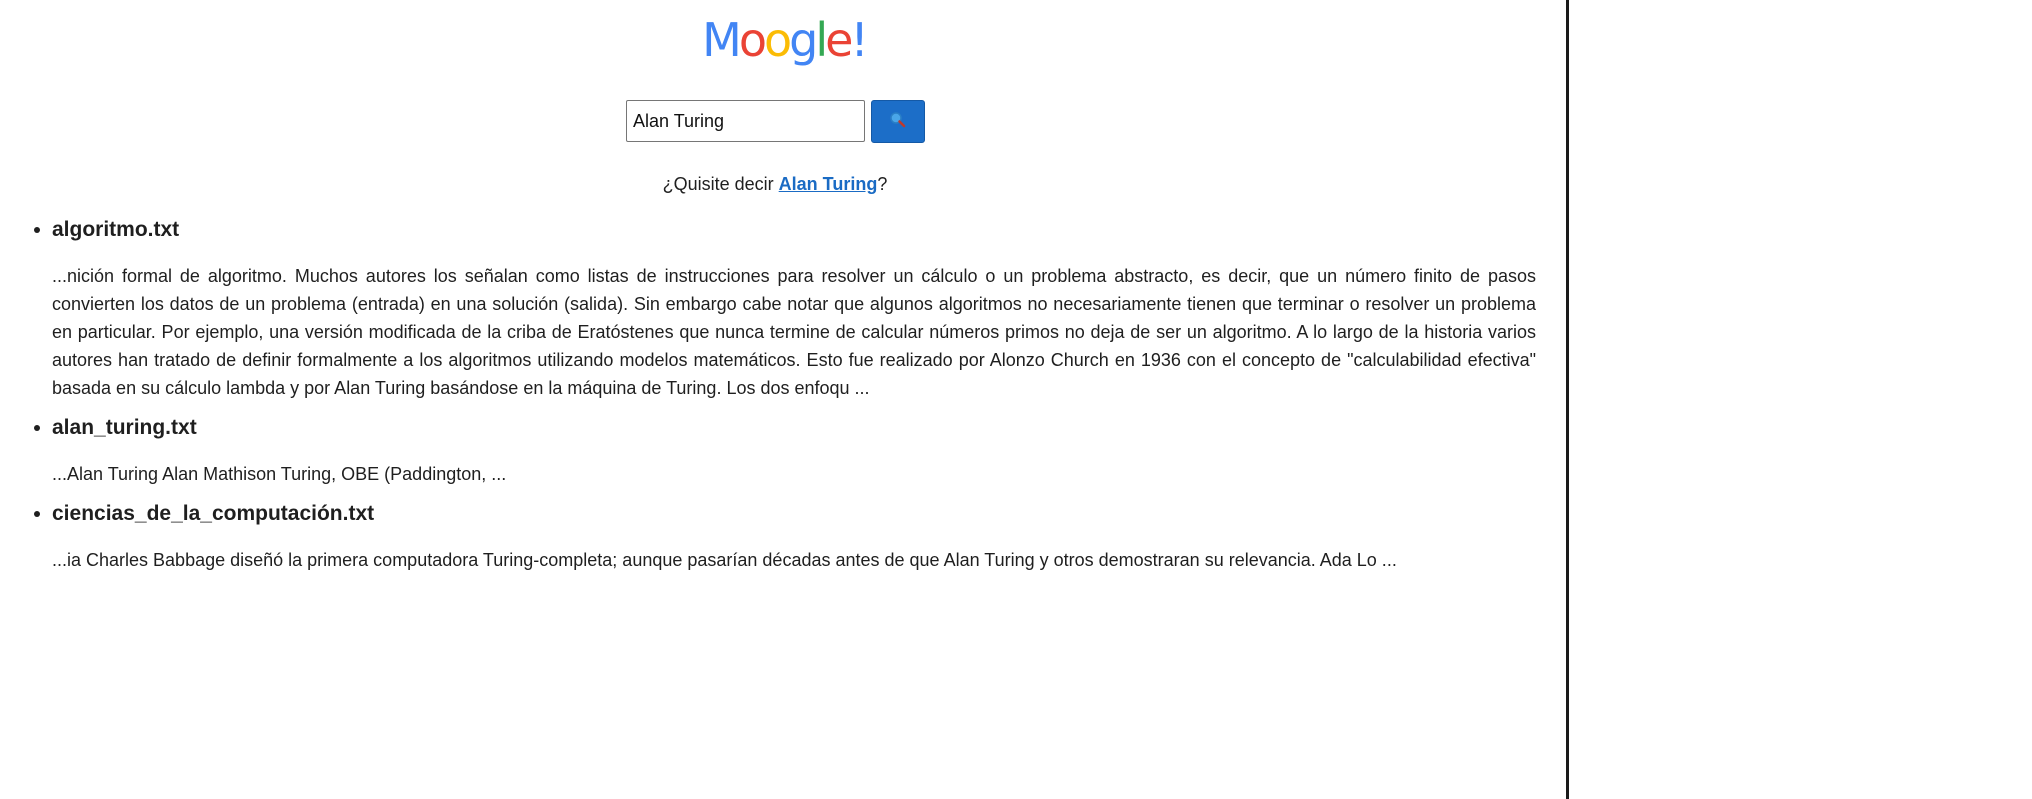 Image resolution: width=2032 pixels, height=799 pixels. Describe the element at coordinates (720, 184) in the screenshot. I see `did-you-mean-prefix: ¿Quisite decir` at that location.